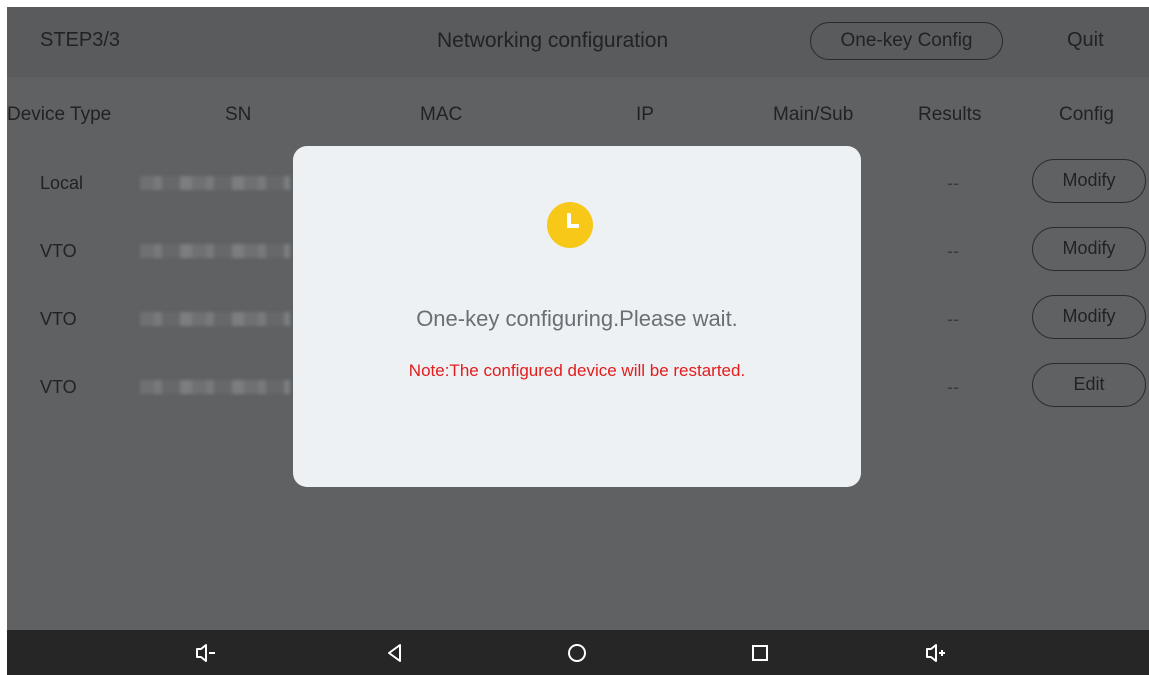 This screenshot has width=1149, height=675. Describe the element at coordinates (553, 40) in the screenshot. I see `page-title: Networking configuration` at that location.